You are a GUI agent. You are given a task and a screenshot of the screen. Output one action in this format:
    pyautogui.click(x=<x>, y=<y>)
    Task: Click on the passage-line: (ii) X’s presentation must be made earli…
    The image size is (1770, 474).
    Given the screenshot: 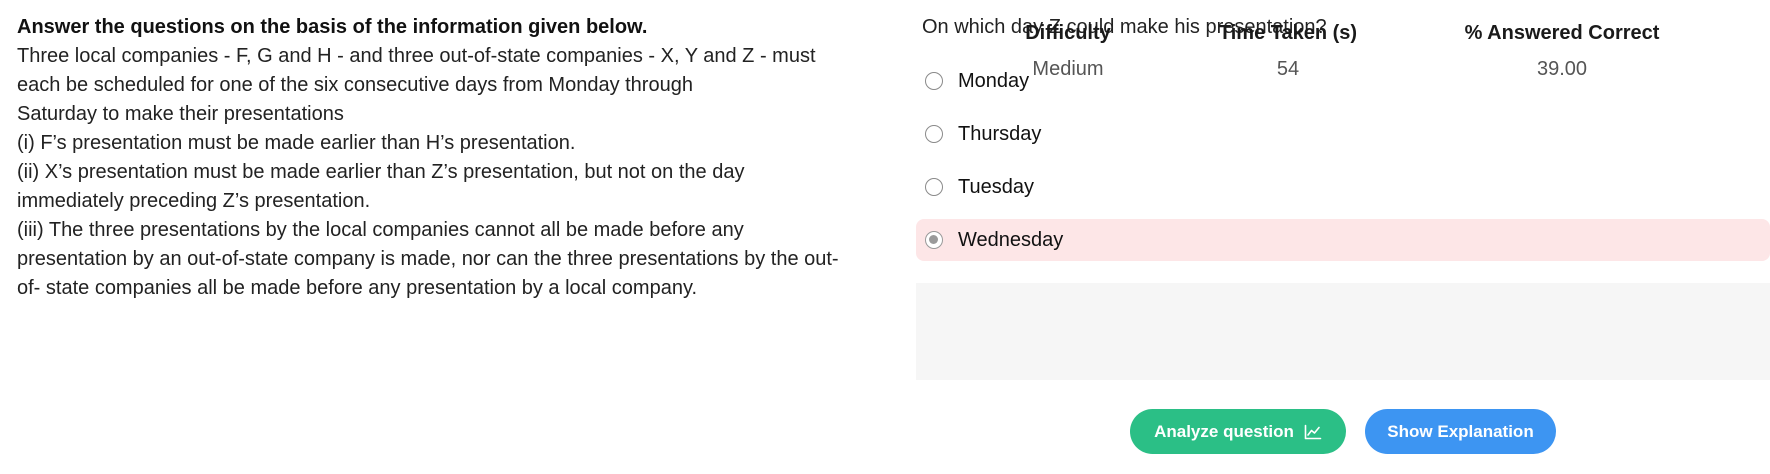 What is the action you would take?
    pyautogui.click(x=381, y=172)
    